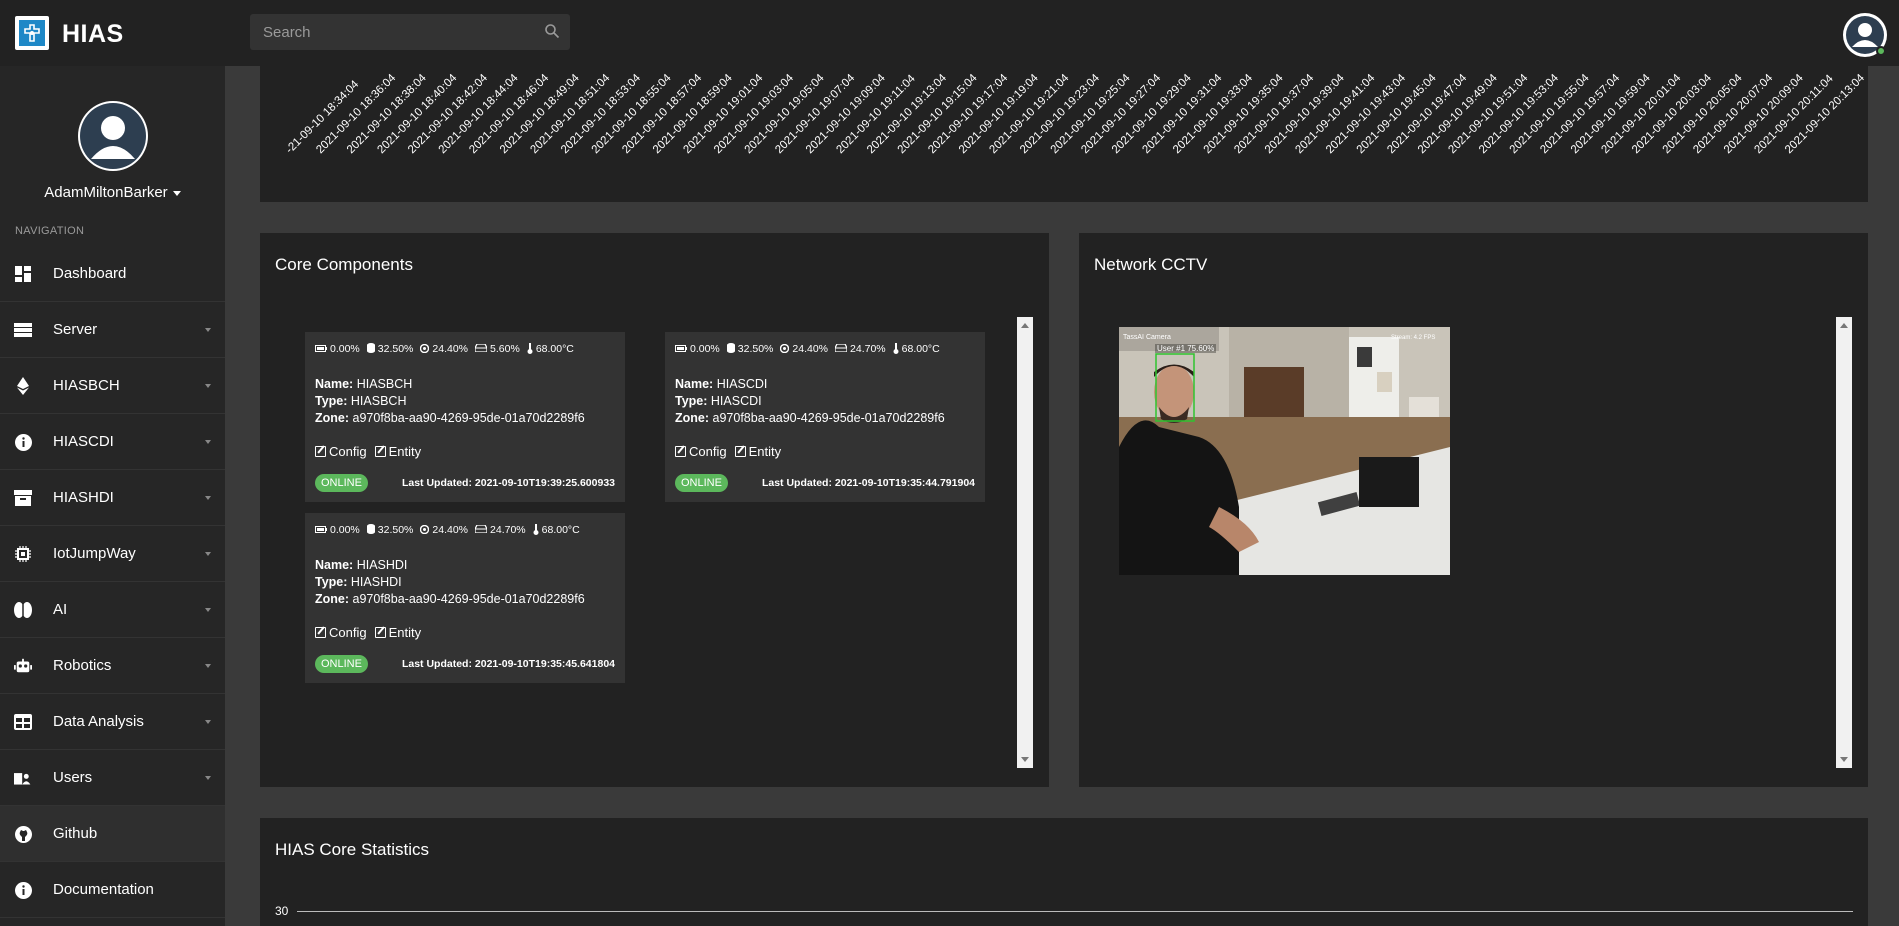  I want to click on archive-icon, so click(23, 498).